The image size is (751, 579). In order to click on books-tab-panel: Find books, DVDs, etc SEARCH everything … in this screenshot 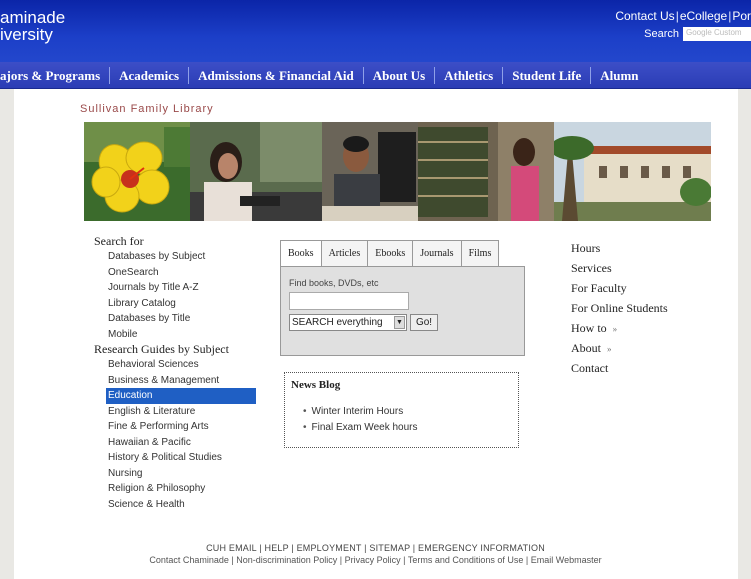, I will do `click(402, 311)`.